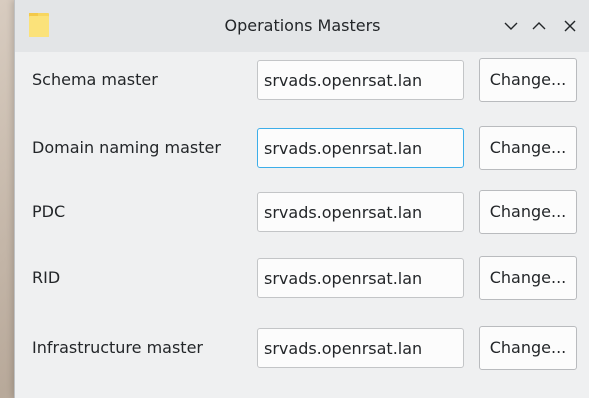 The image size is (589, 398). I want to click on title-bar: Operations Masters, so click(302, 26).